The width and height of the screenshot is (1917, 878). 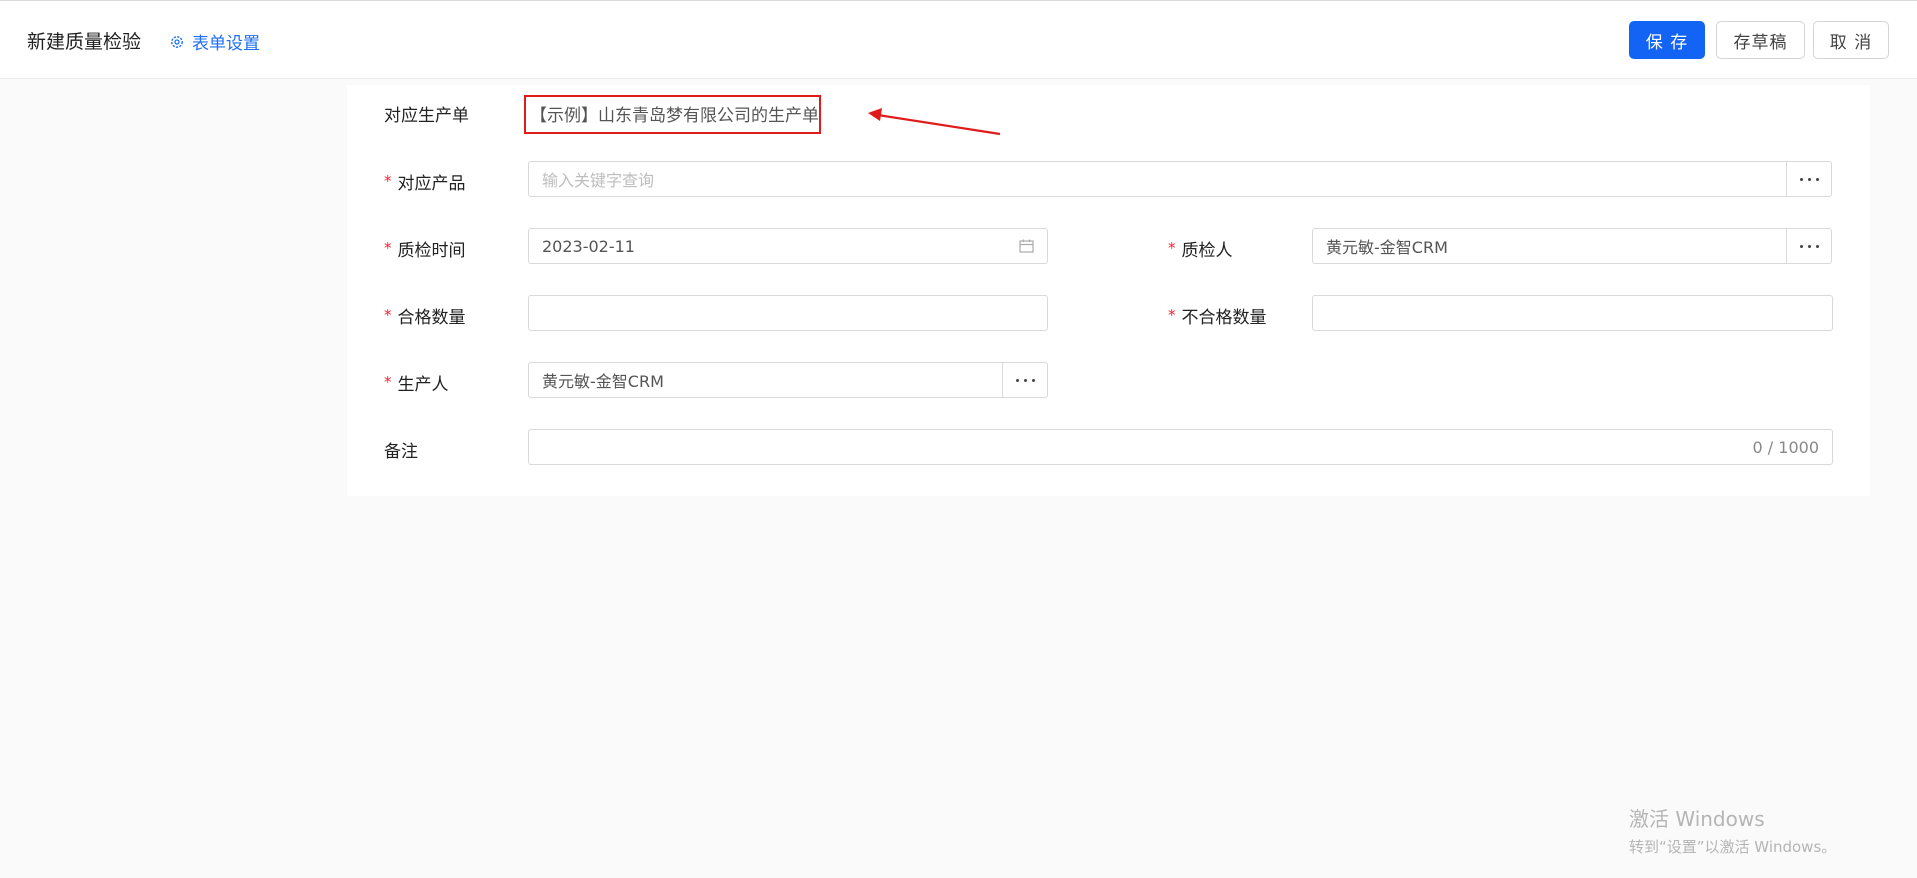 I want to click on form-settings-label: 表单设置, so click(x=226, y=44).